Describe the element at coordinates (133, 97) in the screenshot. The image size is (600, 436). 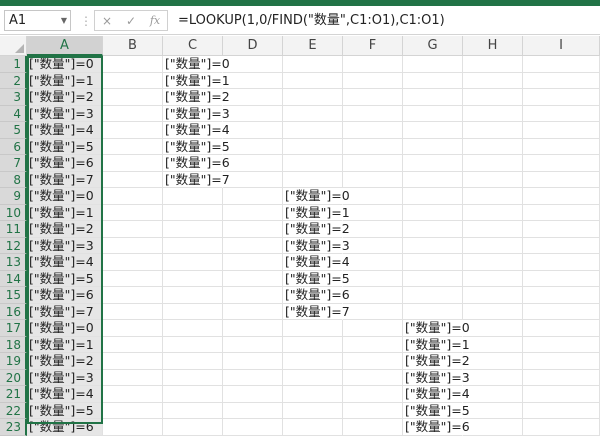
I see `cell-b3` at that location.